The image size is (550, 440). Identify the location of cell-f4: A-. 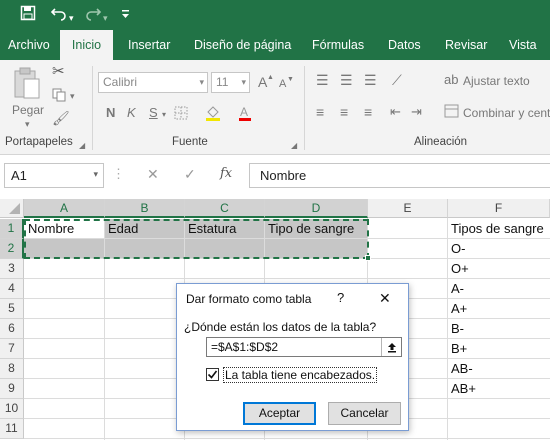
(499, 289).